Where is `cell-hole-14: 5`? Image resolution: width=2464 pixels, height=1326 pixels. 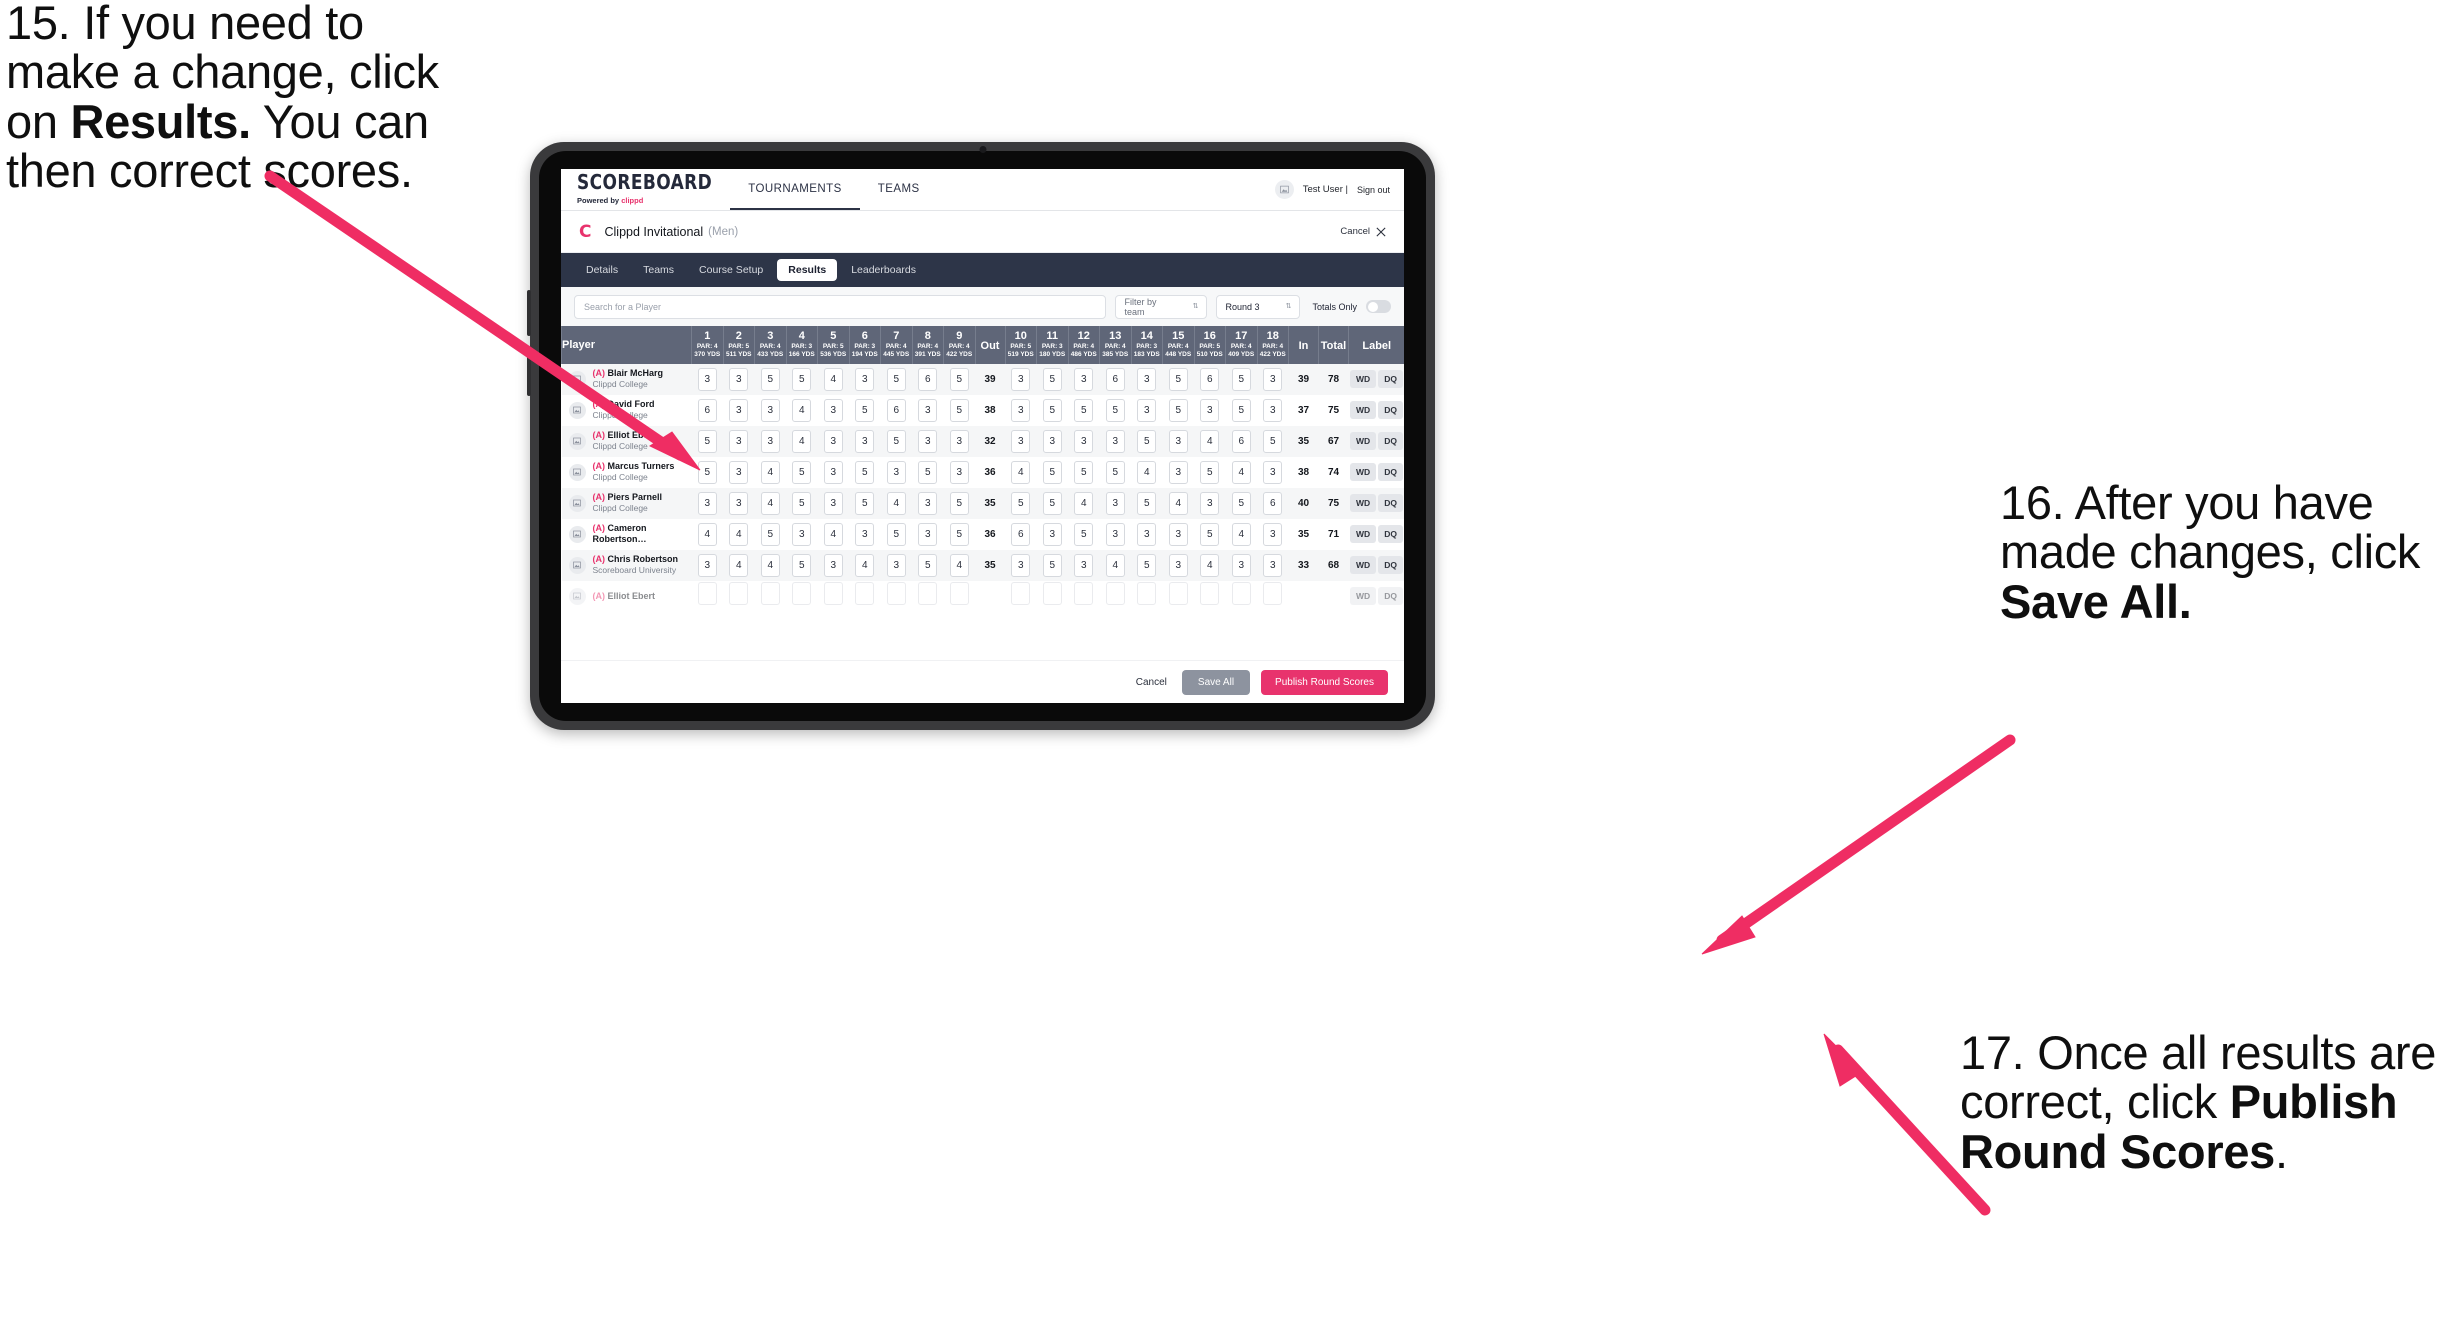 cell-hole-14: 5 is located at coordinates (1147, 503).